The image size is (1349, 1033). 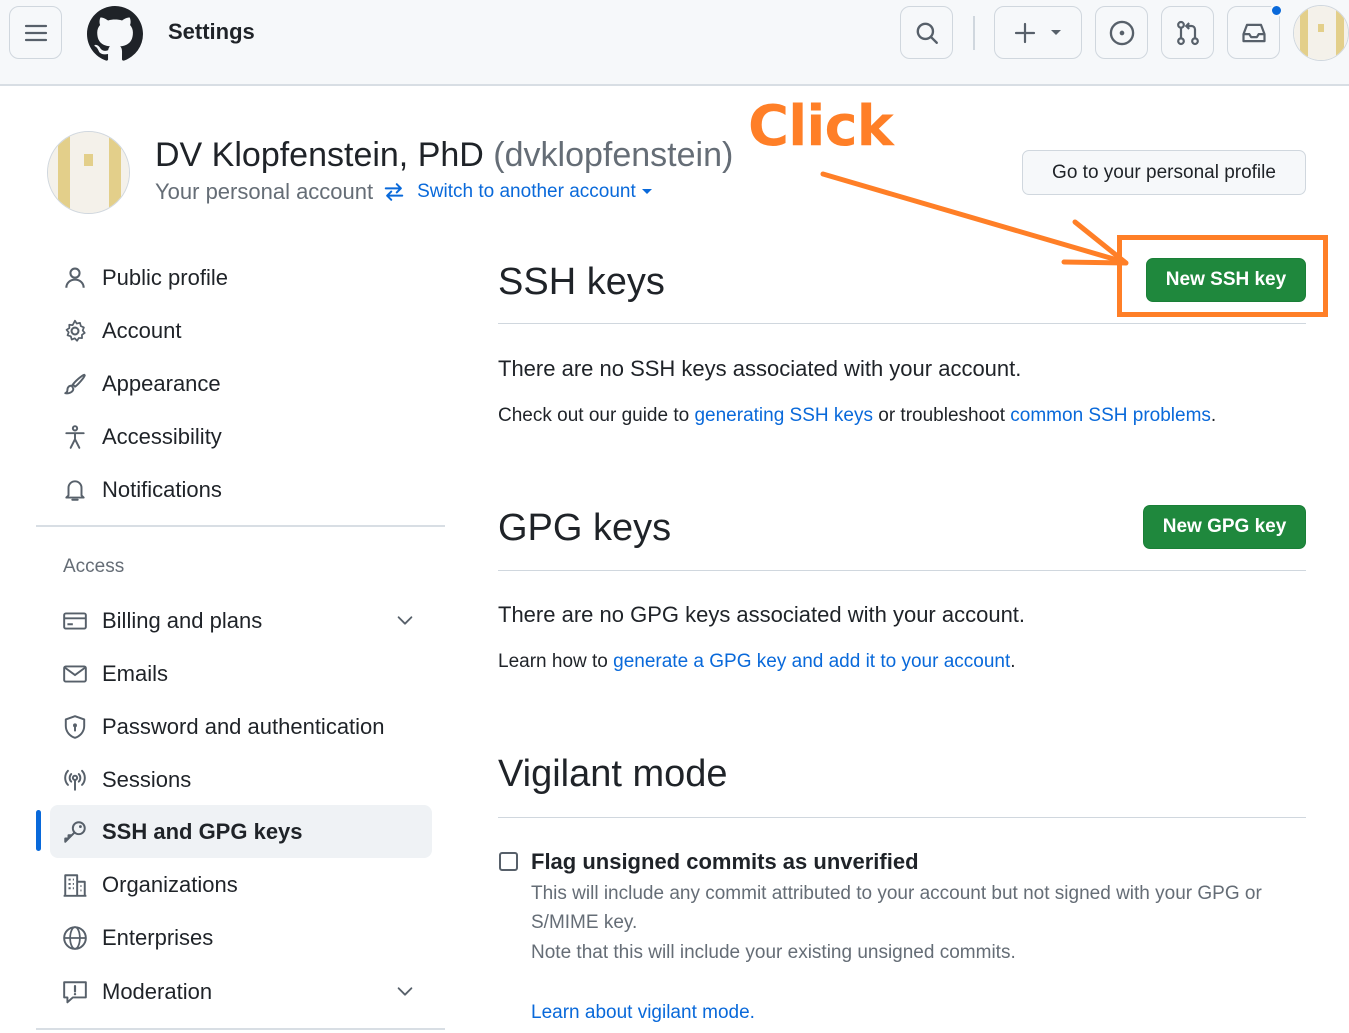 What do you see at coordinates (556, 661) in the screenshot?
I see `learn-prefix: Learn how to` at bounding box center [556, 661].